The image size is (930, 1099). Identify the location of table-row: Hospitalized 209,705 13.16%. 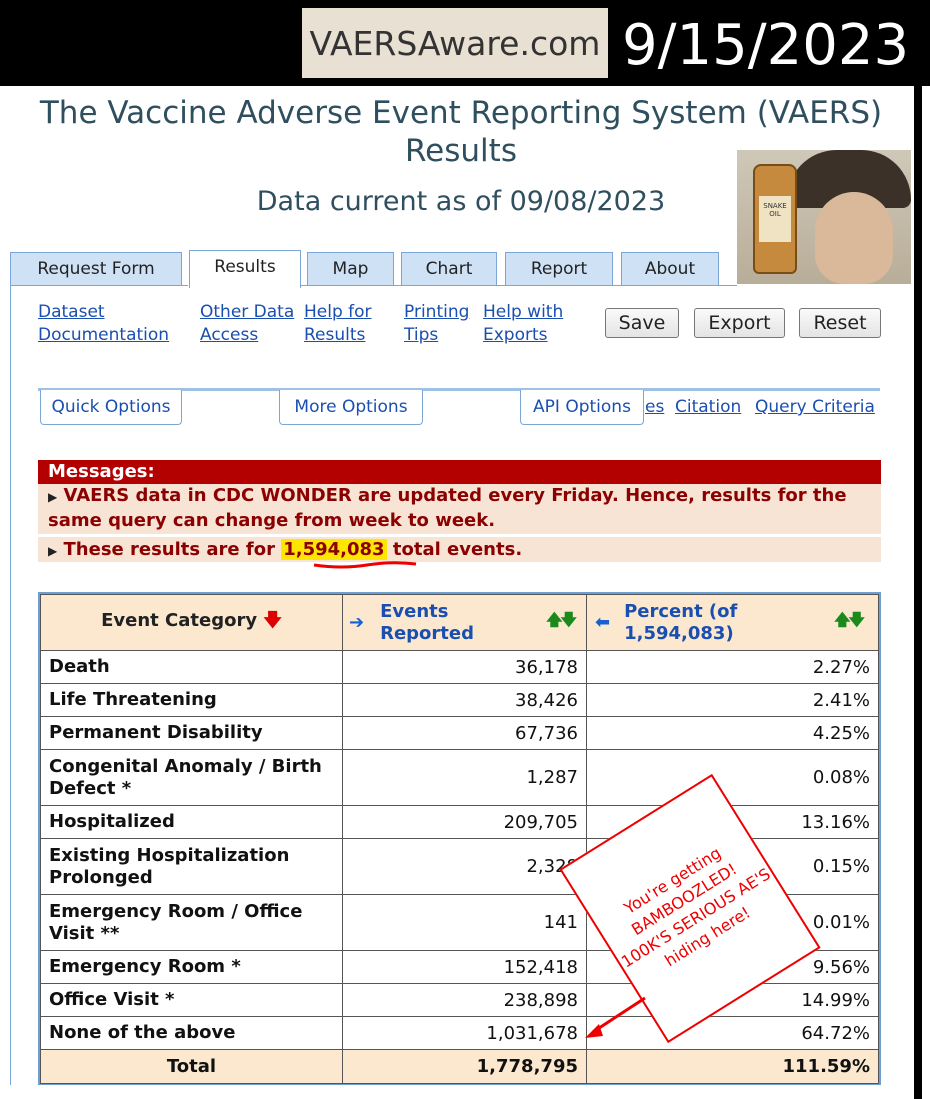
(459, 822).